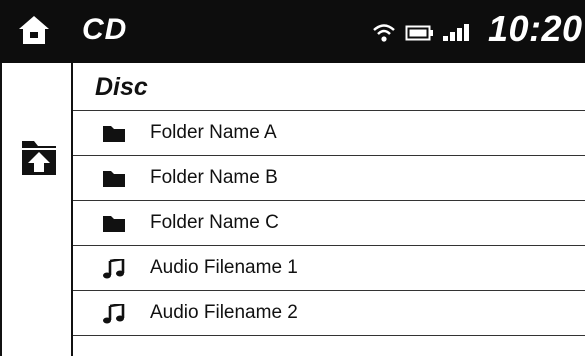 This screenshot has width=585, height=356. Describe the element at coordinates (214, 177) in the screenshot. I see `list-item-label: Folder Name B` at that location.